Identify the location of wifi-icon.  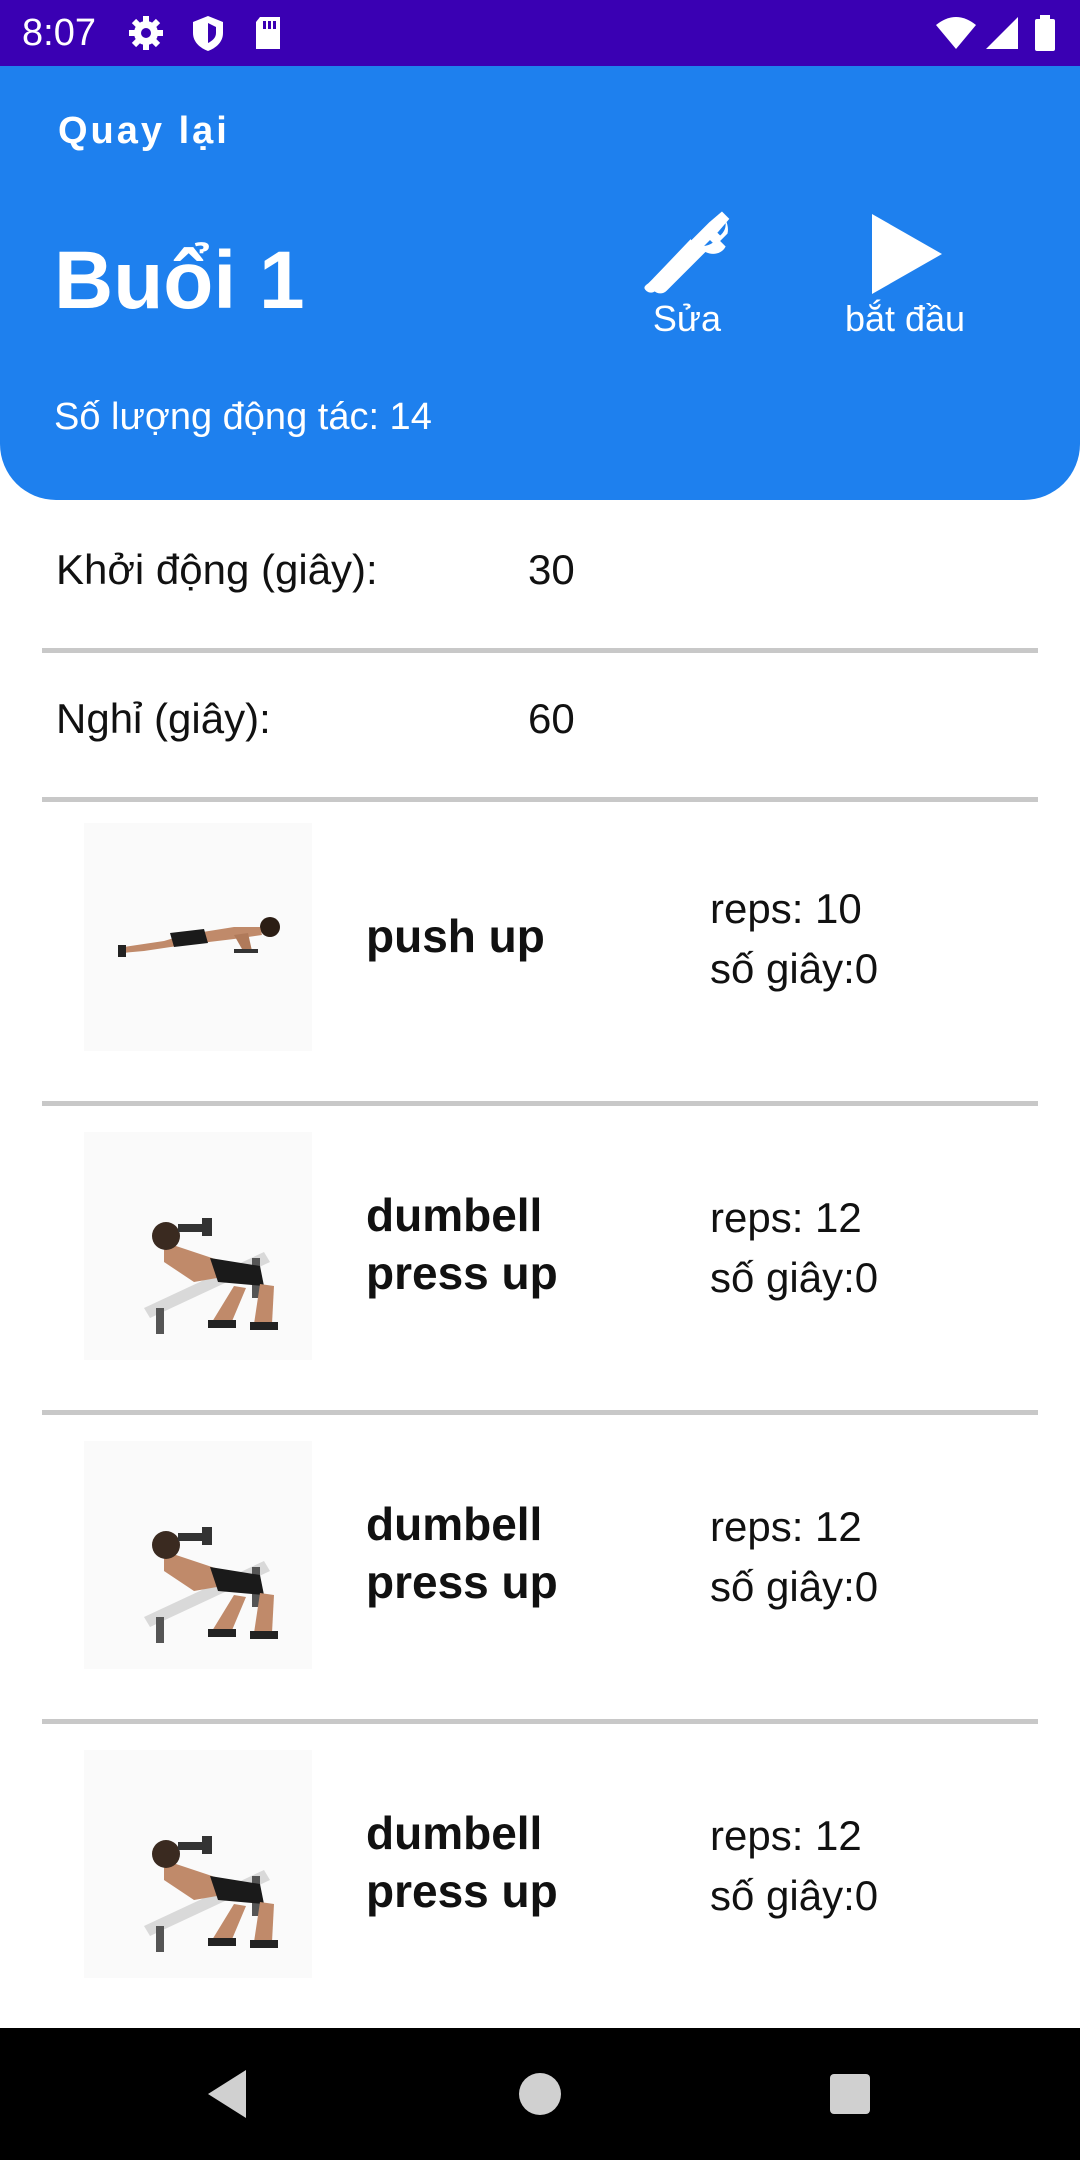
(956, 33).